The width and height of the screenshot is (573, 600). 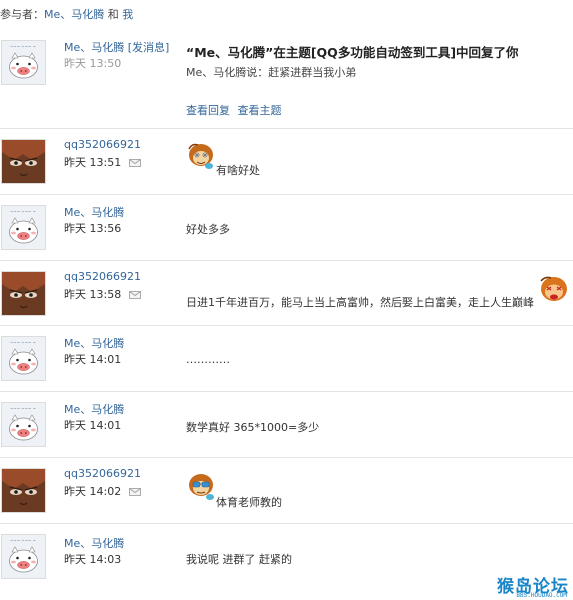 I want to click on message-time: 昨天 13:51, so click(x=102, y=162).